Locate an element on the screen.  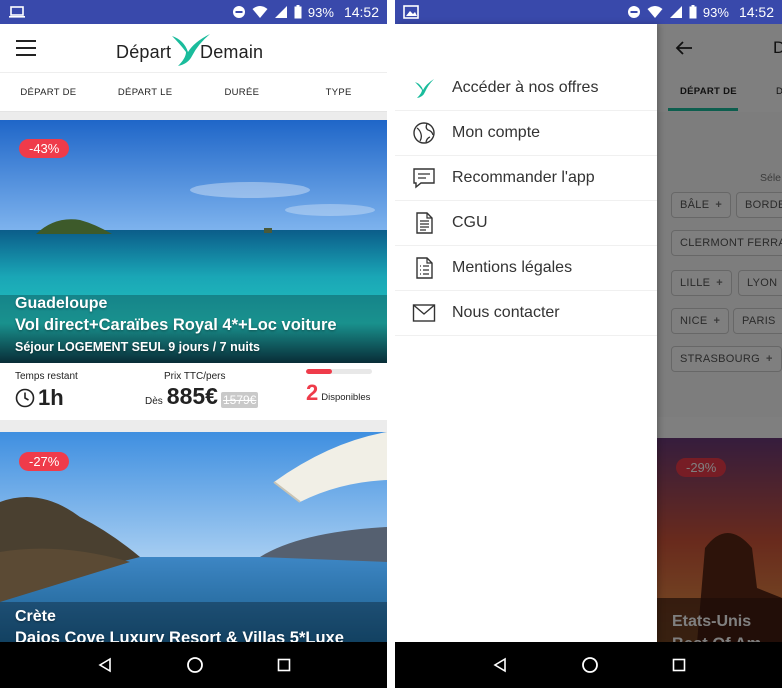
app-bar: Départ Demain is located at coordinates (193, 48).